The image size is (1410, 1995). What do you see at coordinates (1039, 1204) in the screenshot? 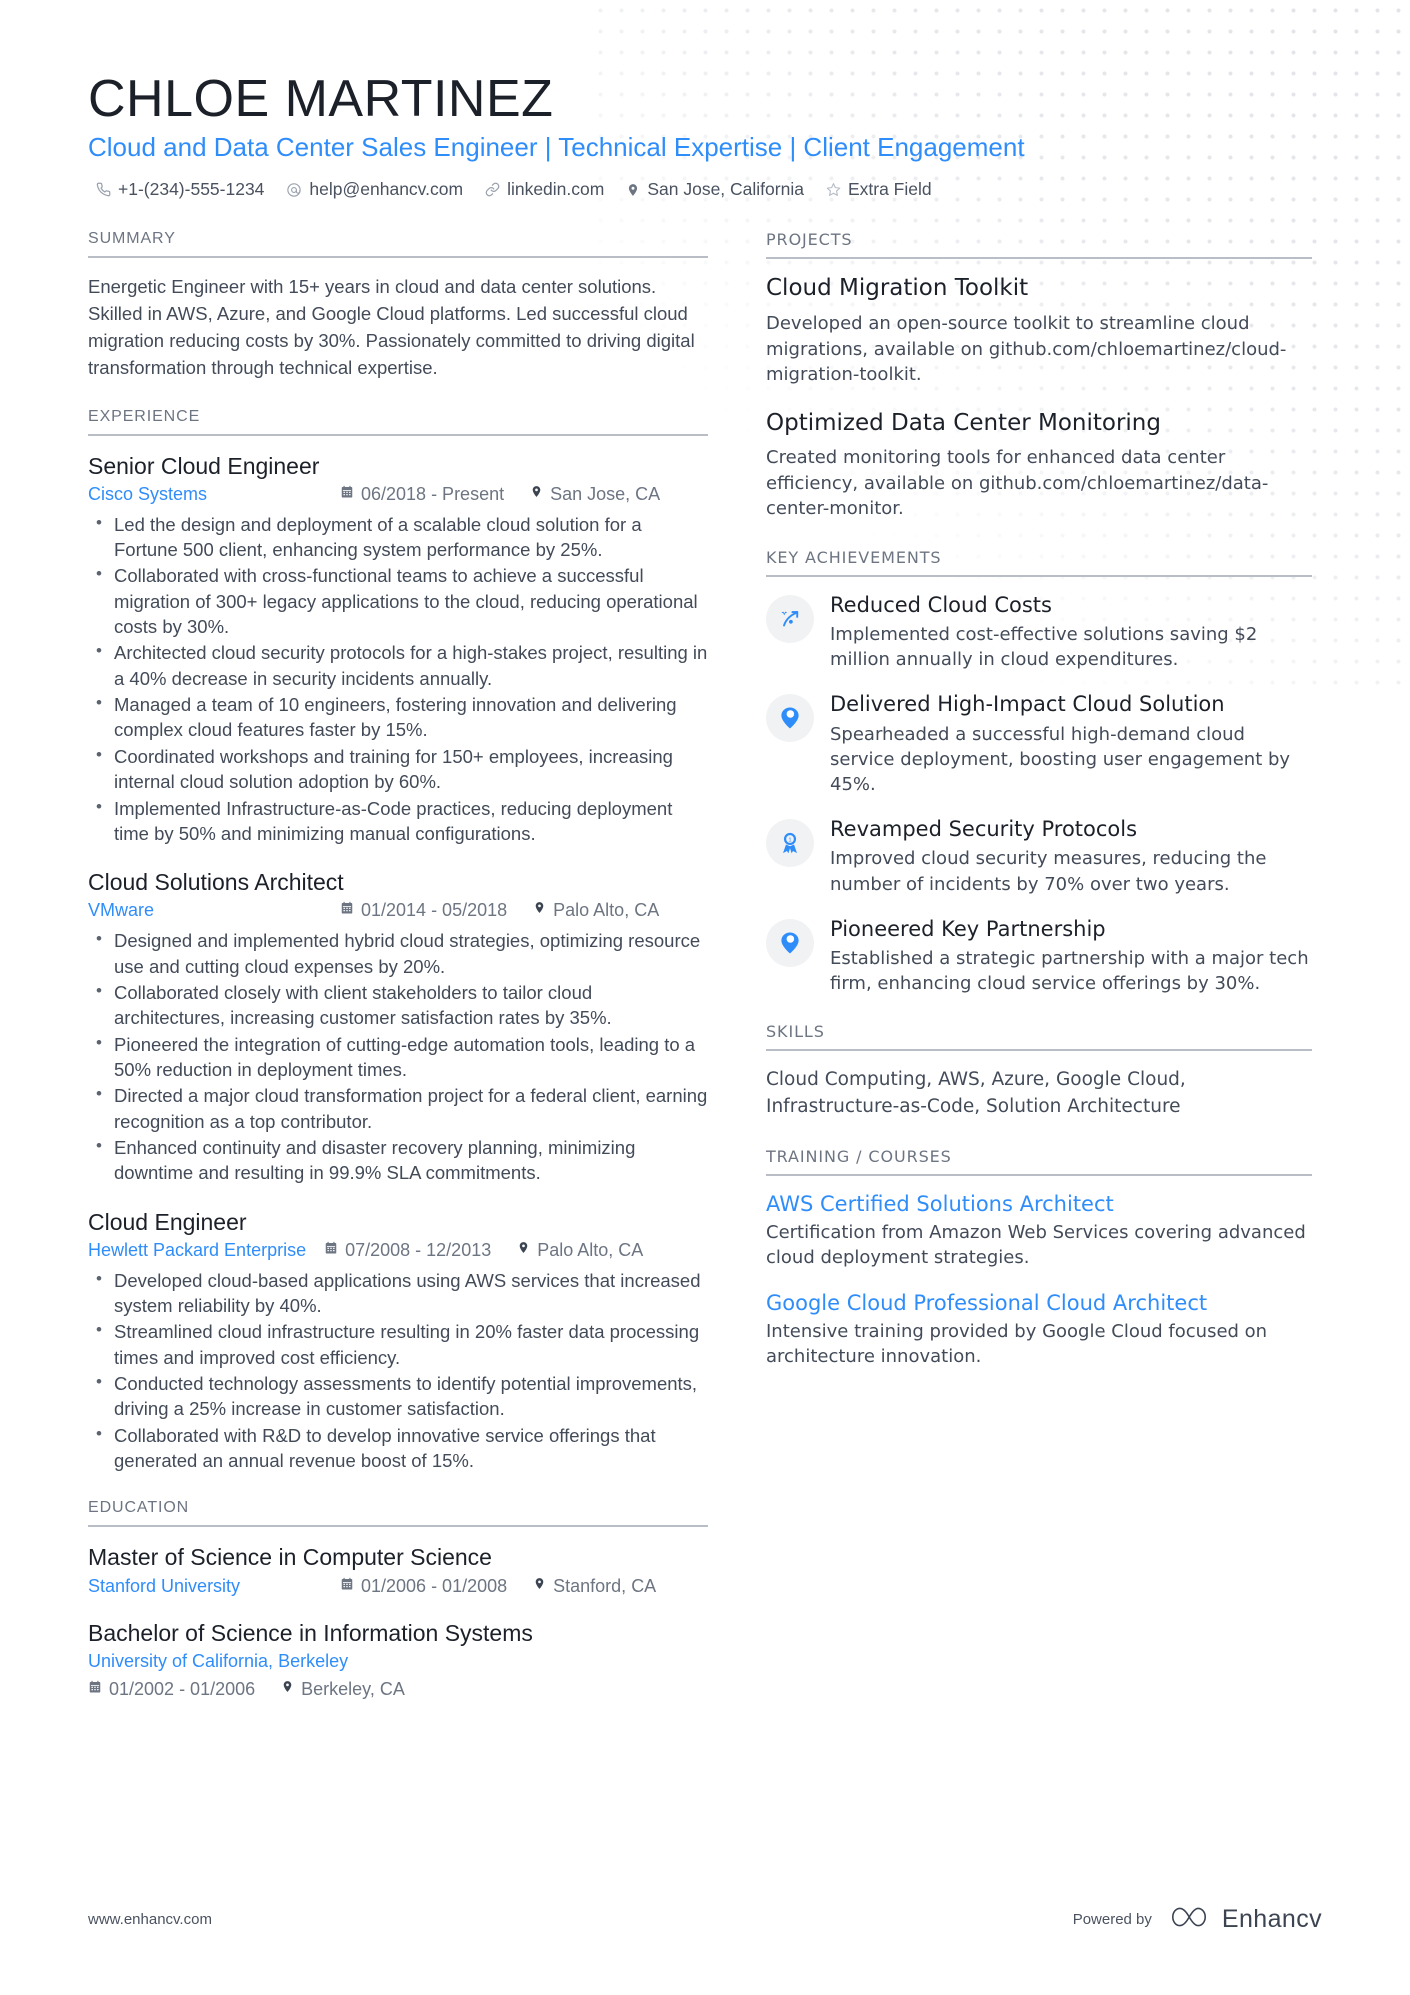
I see `course-name: AWS Certified Solutions Architect` at bounding box center [1039, 1204].